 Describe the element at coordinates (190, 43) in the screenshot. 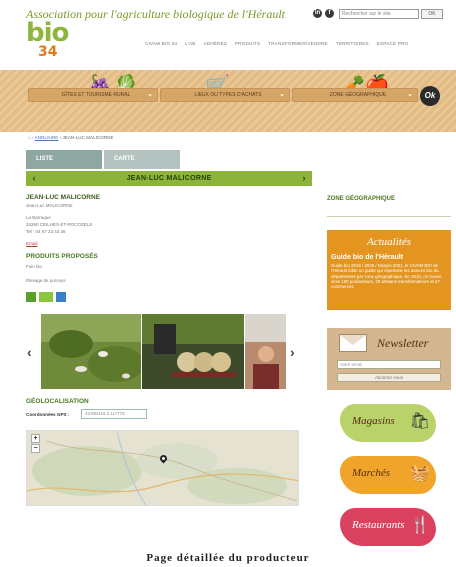

I see `nav-ab: L'AB` at that location.